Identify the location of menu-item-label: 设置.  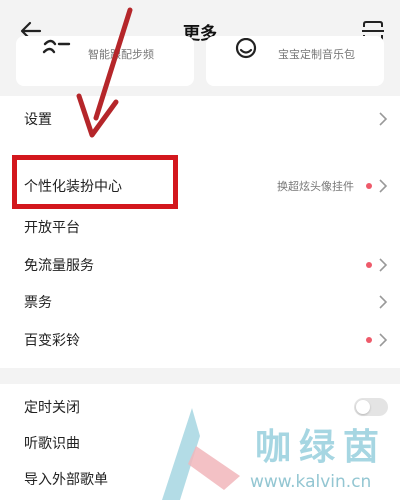
(38, 120).